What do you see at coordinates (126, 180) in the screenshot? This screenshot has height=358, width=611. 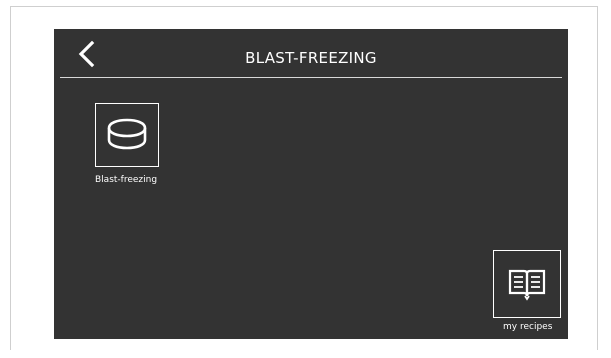 I see `blast-freezing-label: Blast-freezing` at bounding box center [126, 180].